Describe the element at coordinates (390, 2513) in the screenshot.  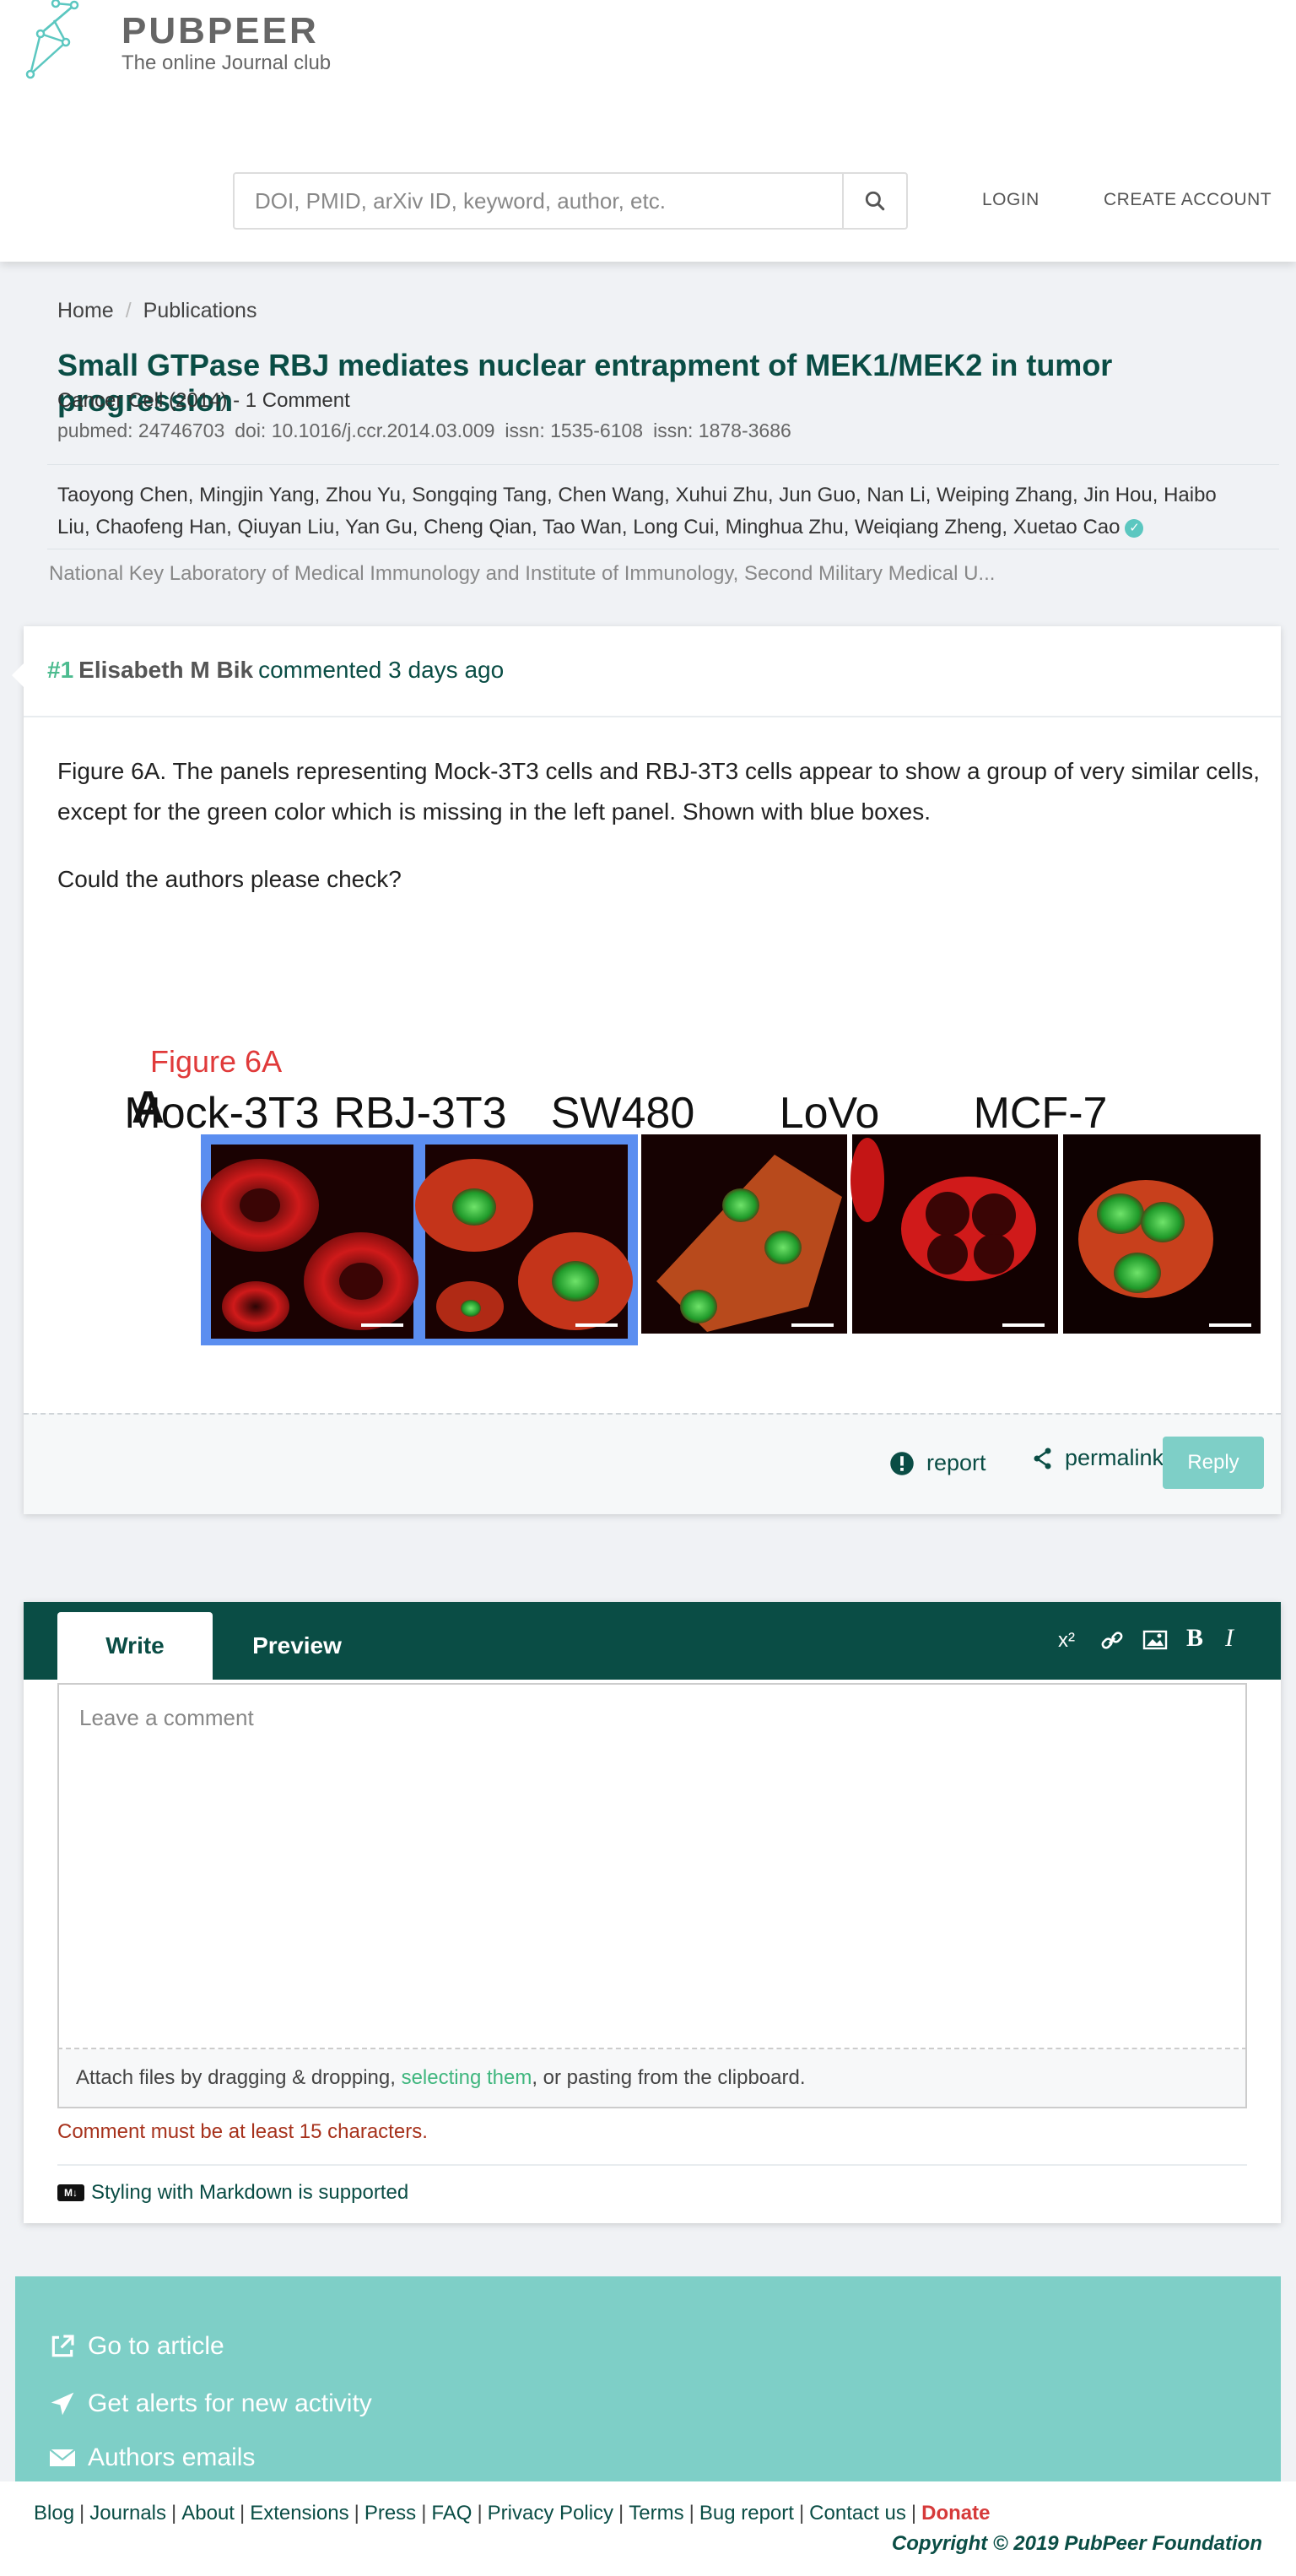
I see `footer-link-press: Press` at that location.